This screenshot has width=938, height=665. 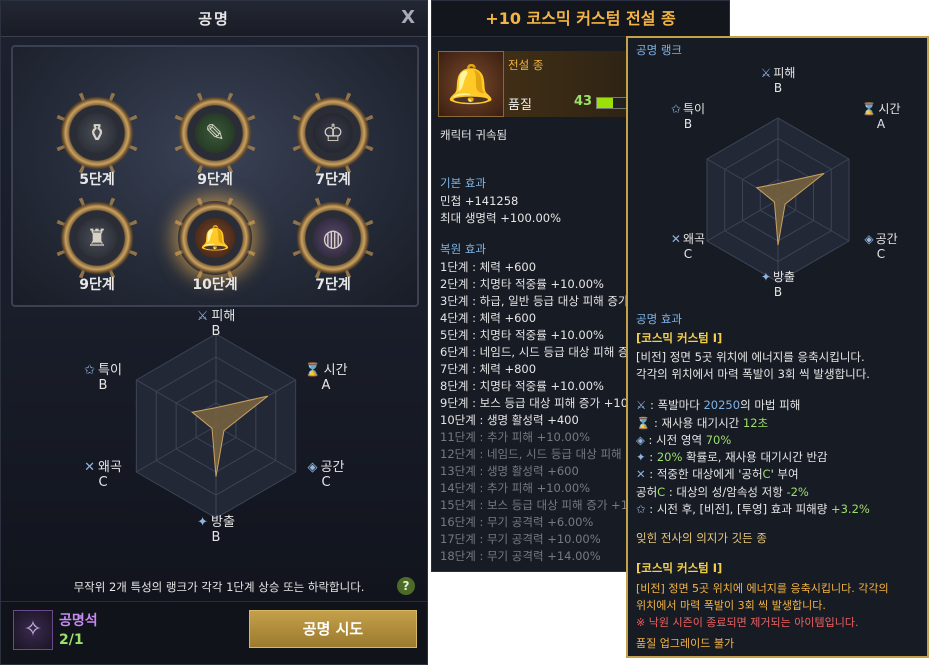 I want to click on stat-bonus: ✩ : 시전 후, [비전], [투영] 효과 피해량 +3.2%, so click(x=753, y=509).